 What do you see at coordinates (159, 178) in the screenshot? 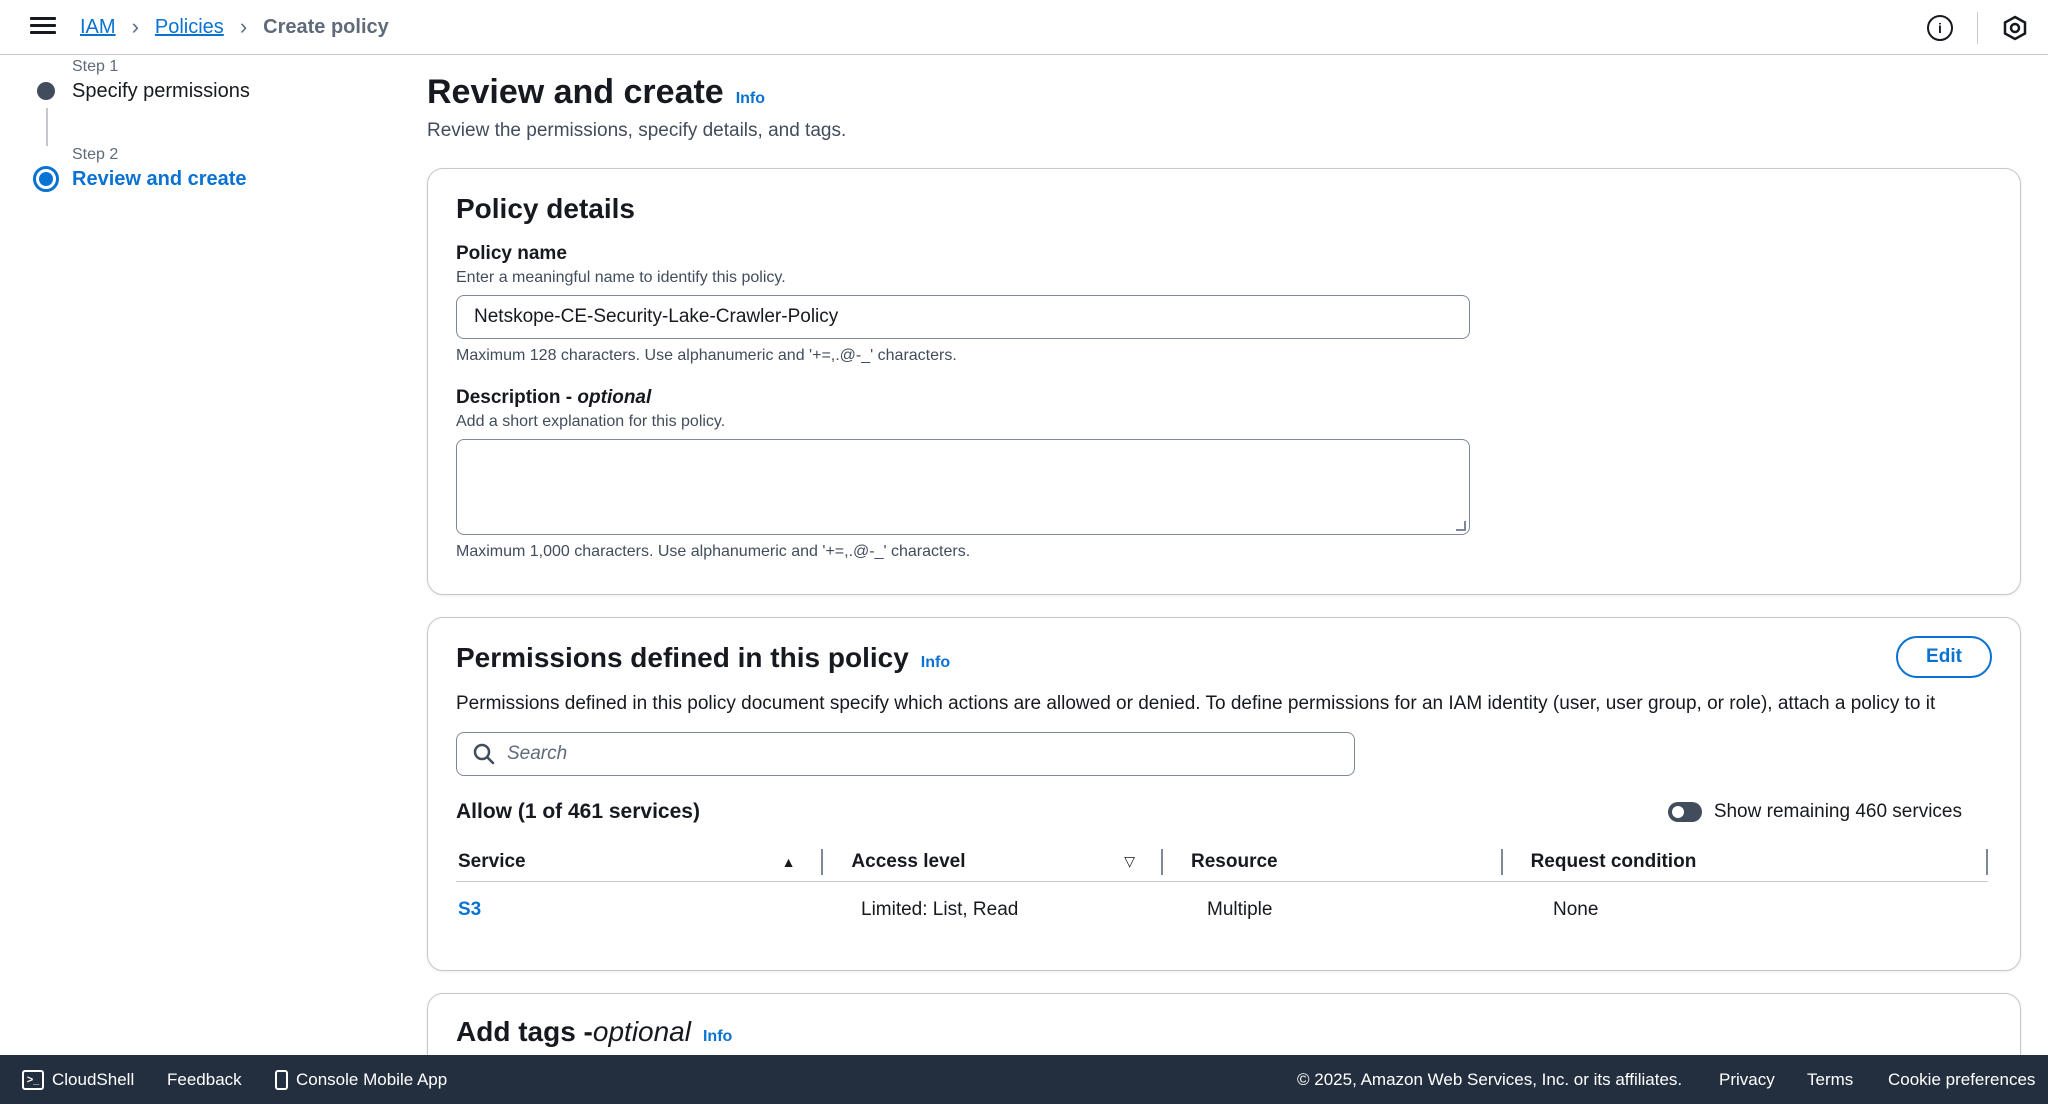
I see `step-2-name: Review and create` at bounding box center [159, 178].